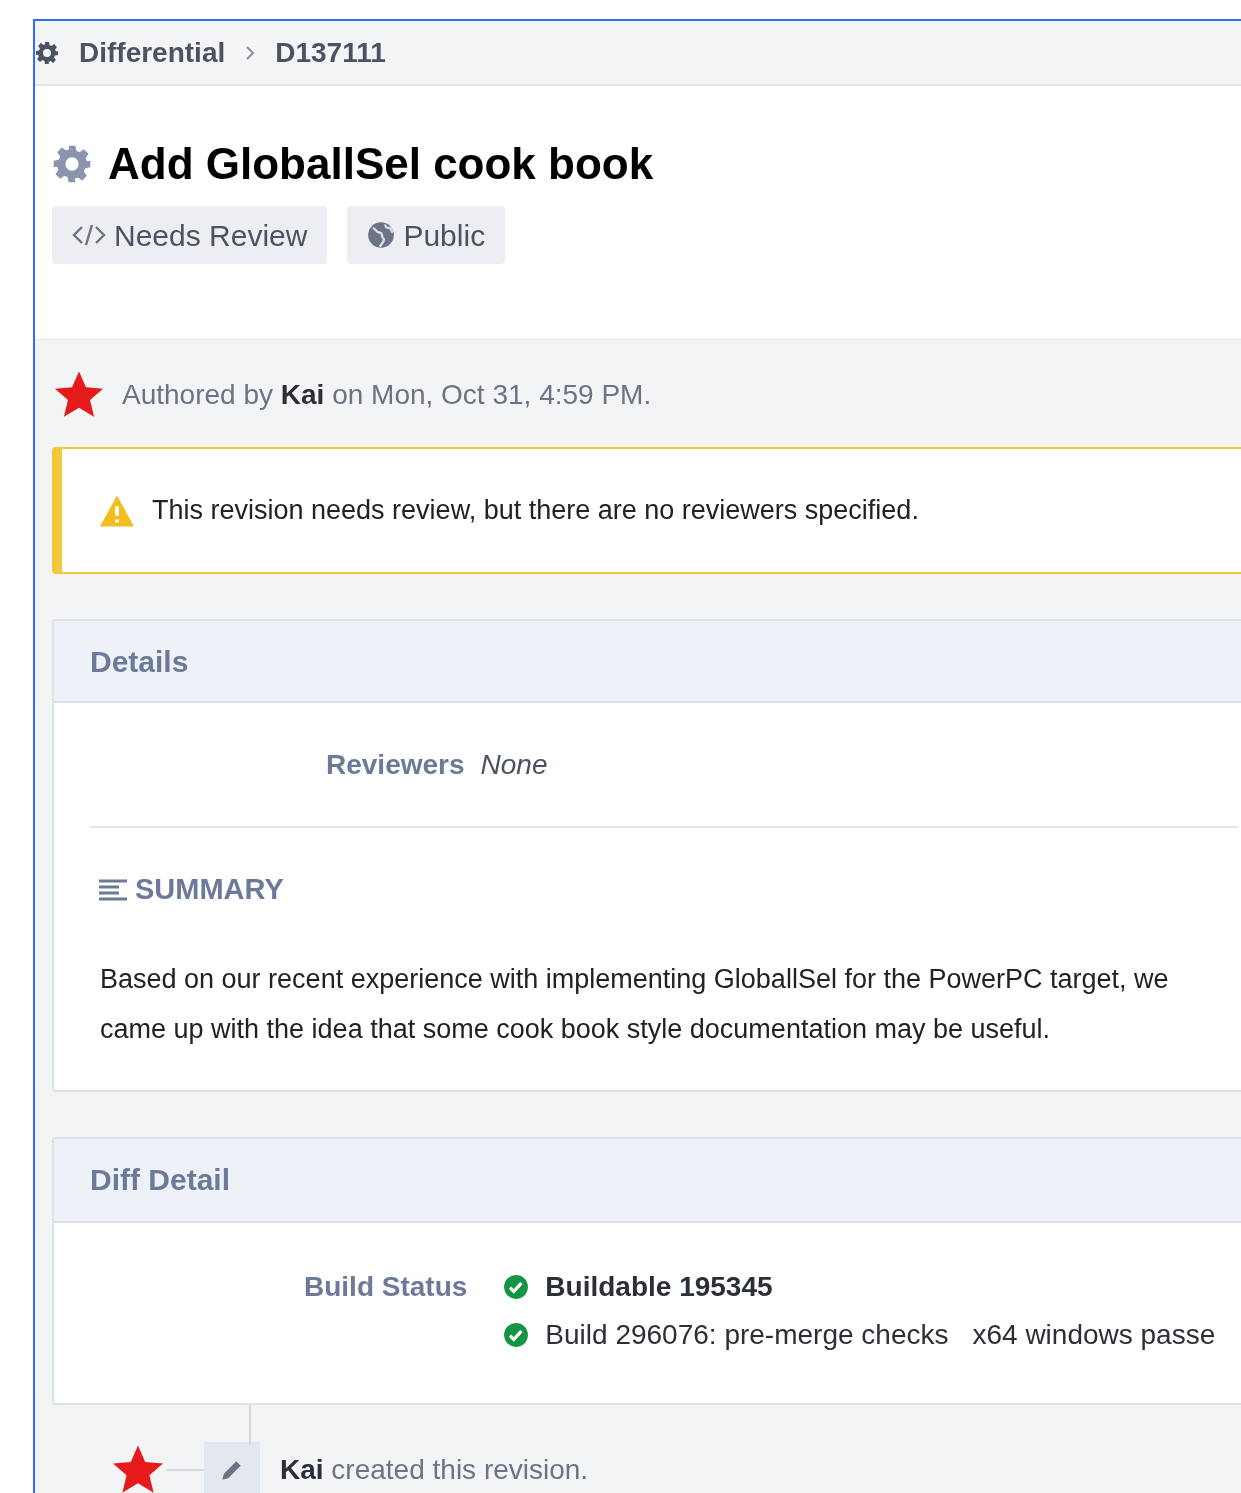 This screenshot has height=1493, width=1241. I want to click on panel-header: Details, so click(647, 662).